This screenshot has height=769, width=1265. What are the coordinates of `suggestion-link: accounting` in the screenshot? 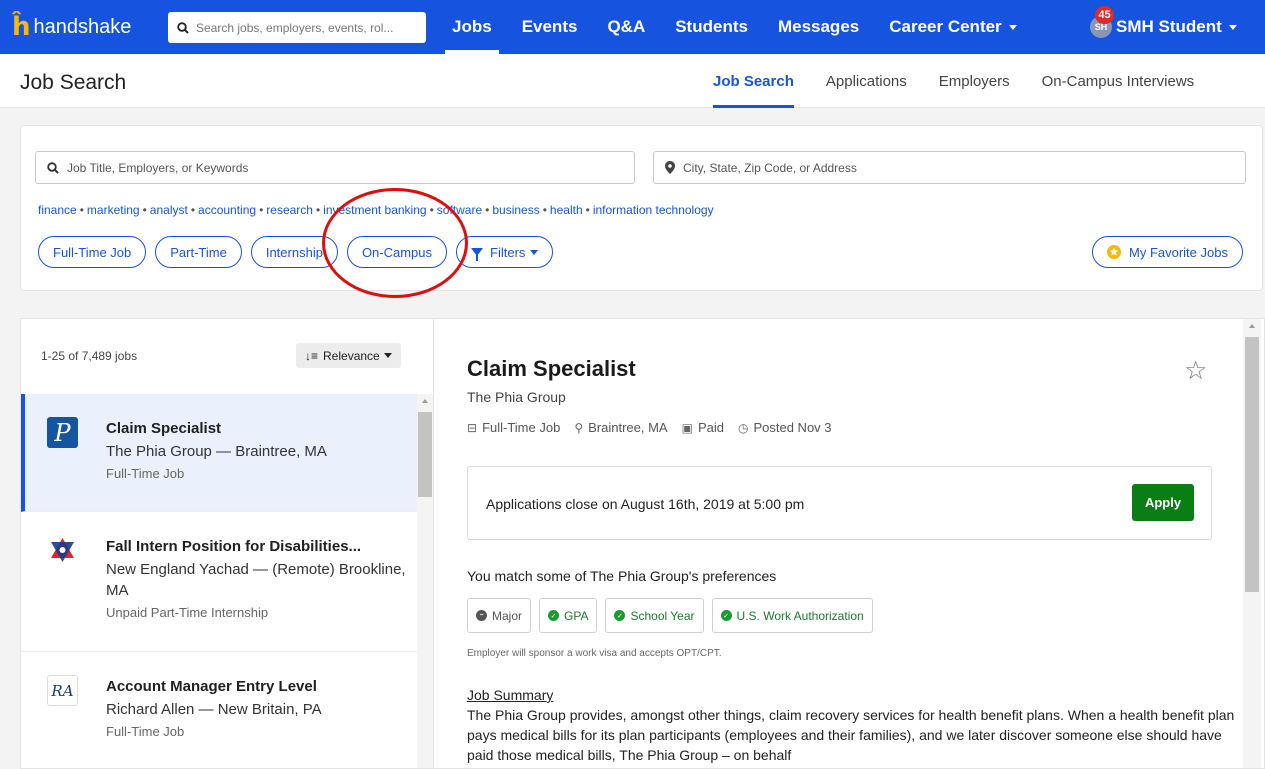 It's located at (227, 210).